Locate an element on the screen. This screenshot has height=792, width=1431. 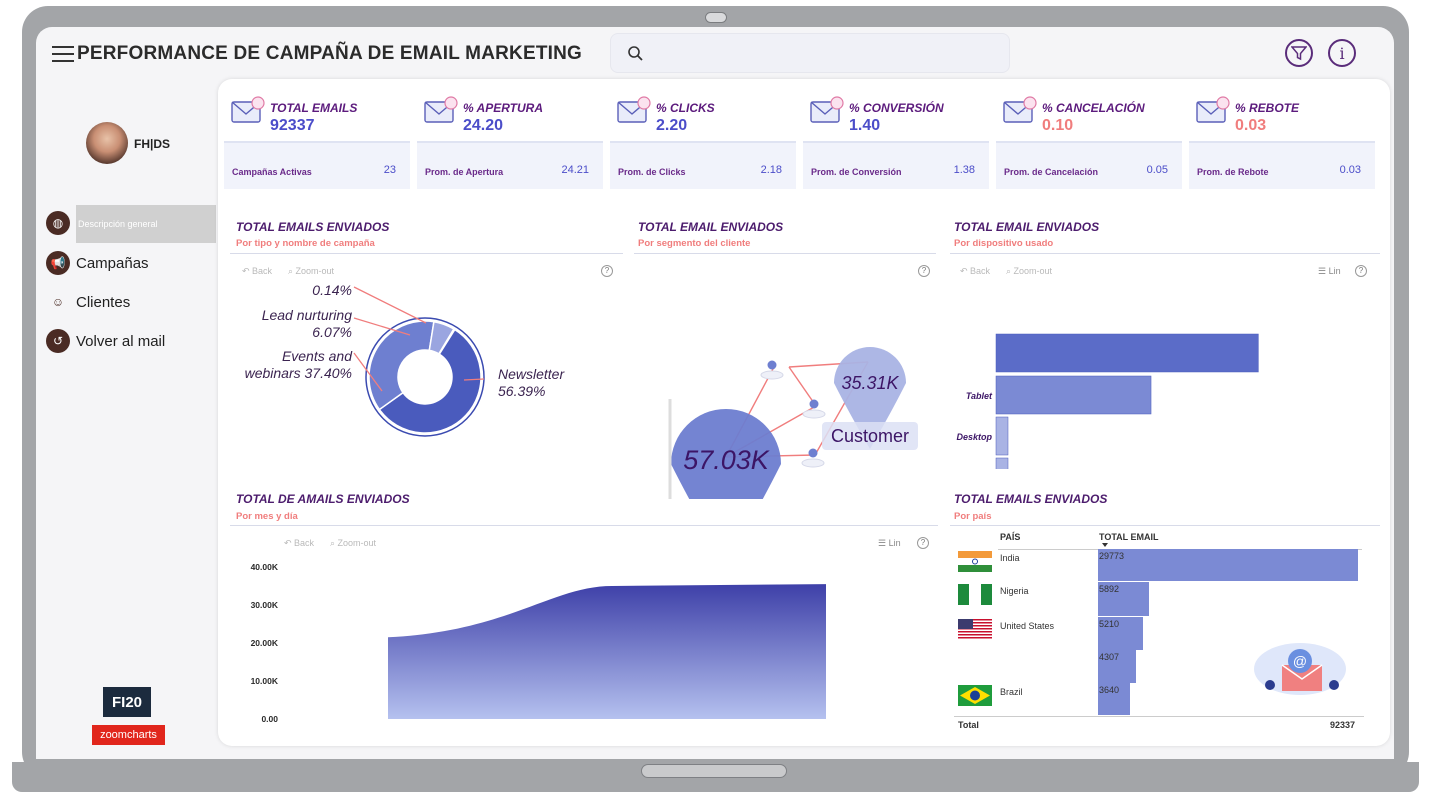
donut-label: 56.39% is located at coordinates (521, 391).